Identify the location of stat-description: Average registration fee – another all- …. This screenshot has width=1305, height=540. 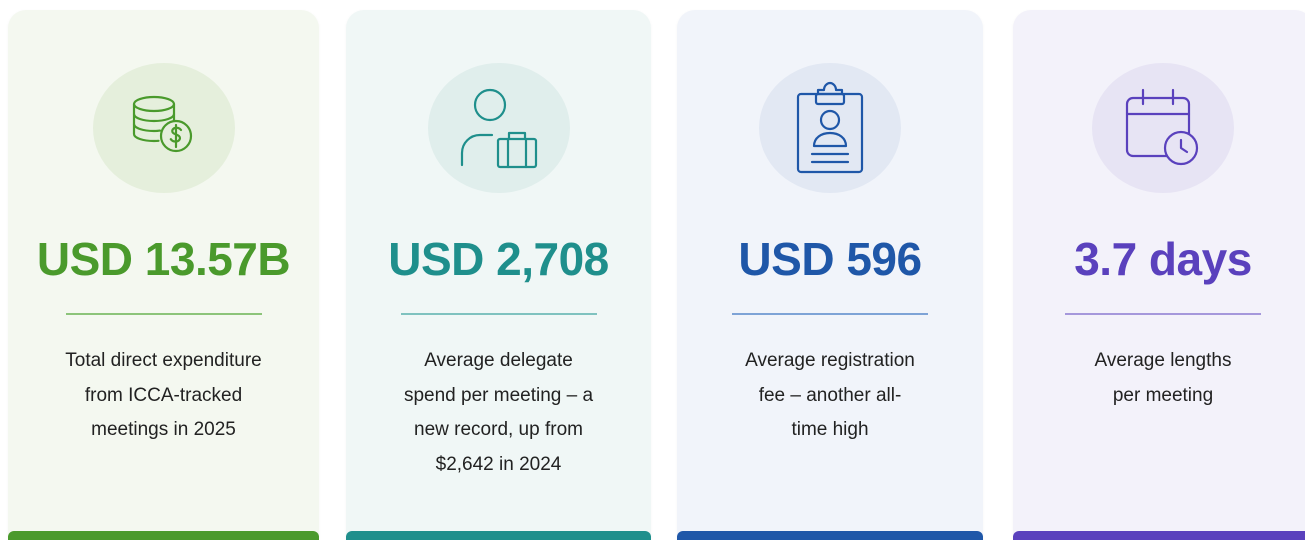
(830, 396).